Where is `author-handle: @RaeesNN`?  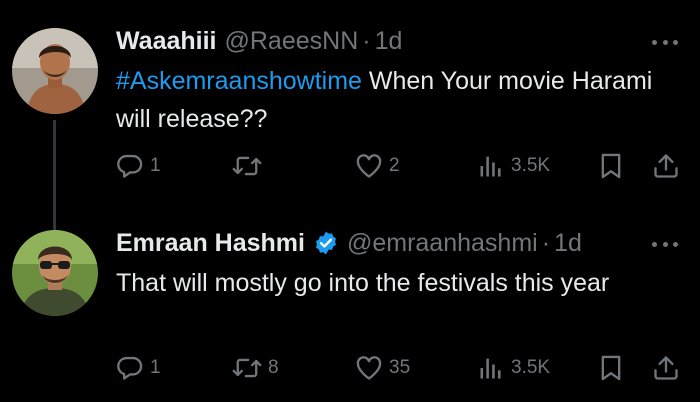
author-handle: @RaeesNN is located at coordinates (292, 41).